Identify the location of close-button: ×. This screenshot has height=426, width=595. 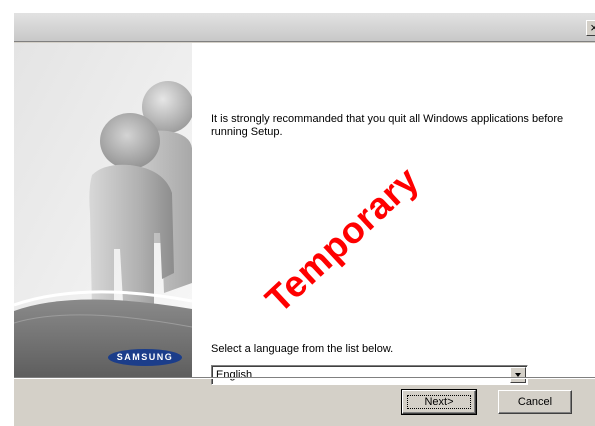
(590, 28).